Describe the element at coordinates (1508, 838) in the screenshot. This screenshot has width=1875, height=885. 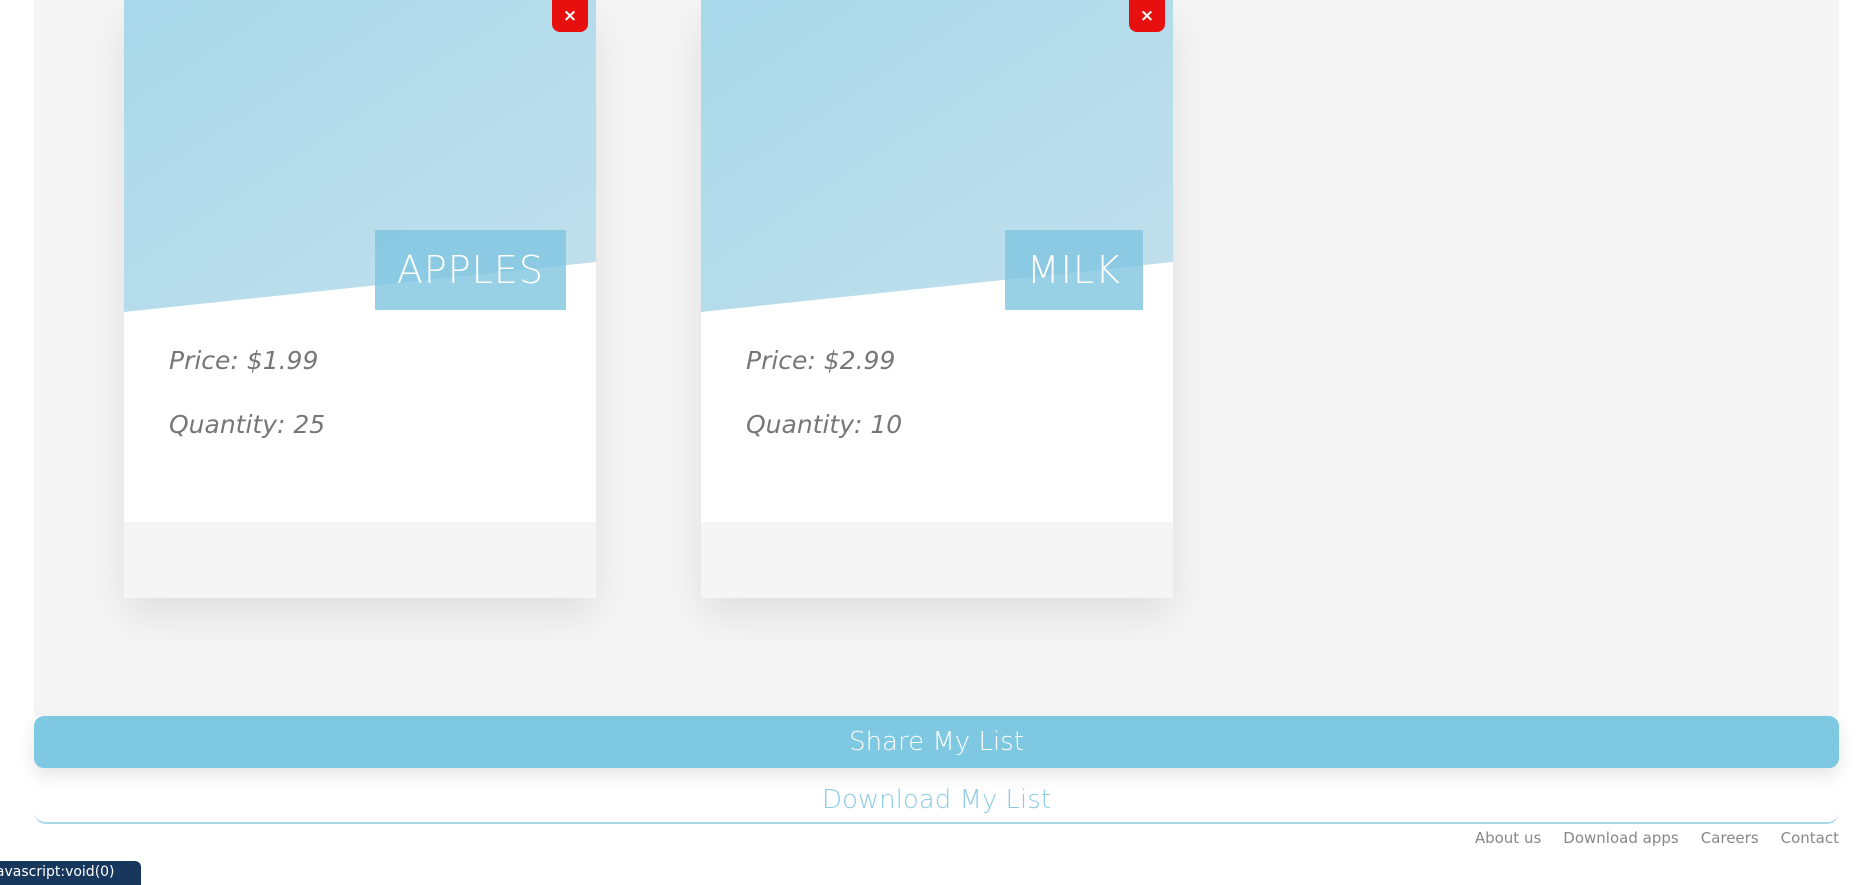
I see `footer-link-about-us: About us` at that location.